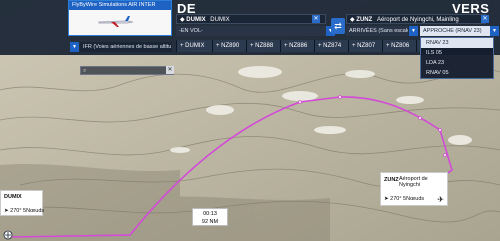  I want to click on approach-dropdown-arrow: ▼, so click(494, 31).